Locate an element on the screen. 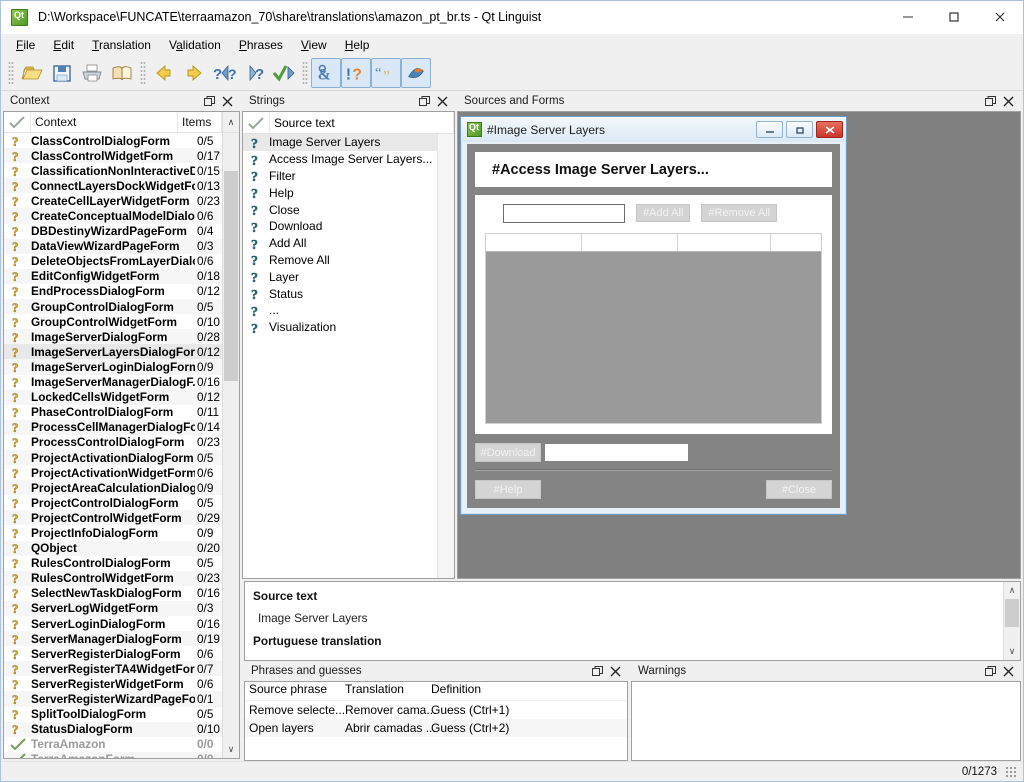  next-unfinished-icon: ? is located at coordinates (254, 73).